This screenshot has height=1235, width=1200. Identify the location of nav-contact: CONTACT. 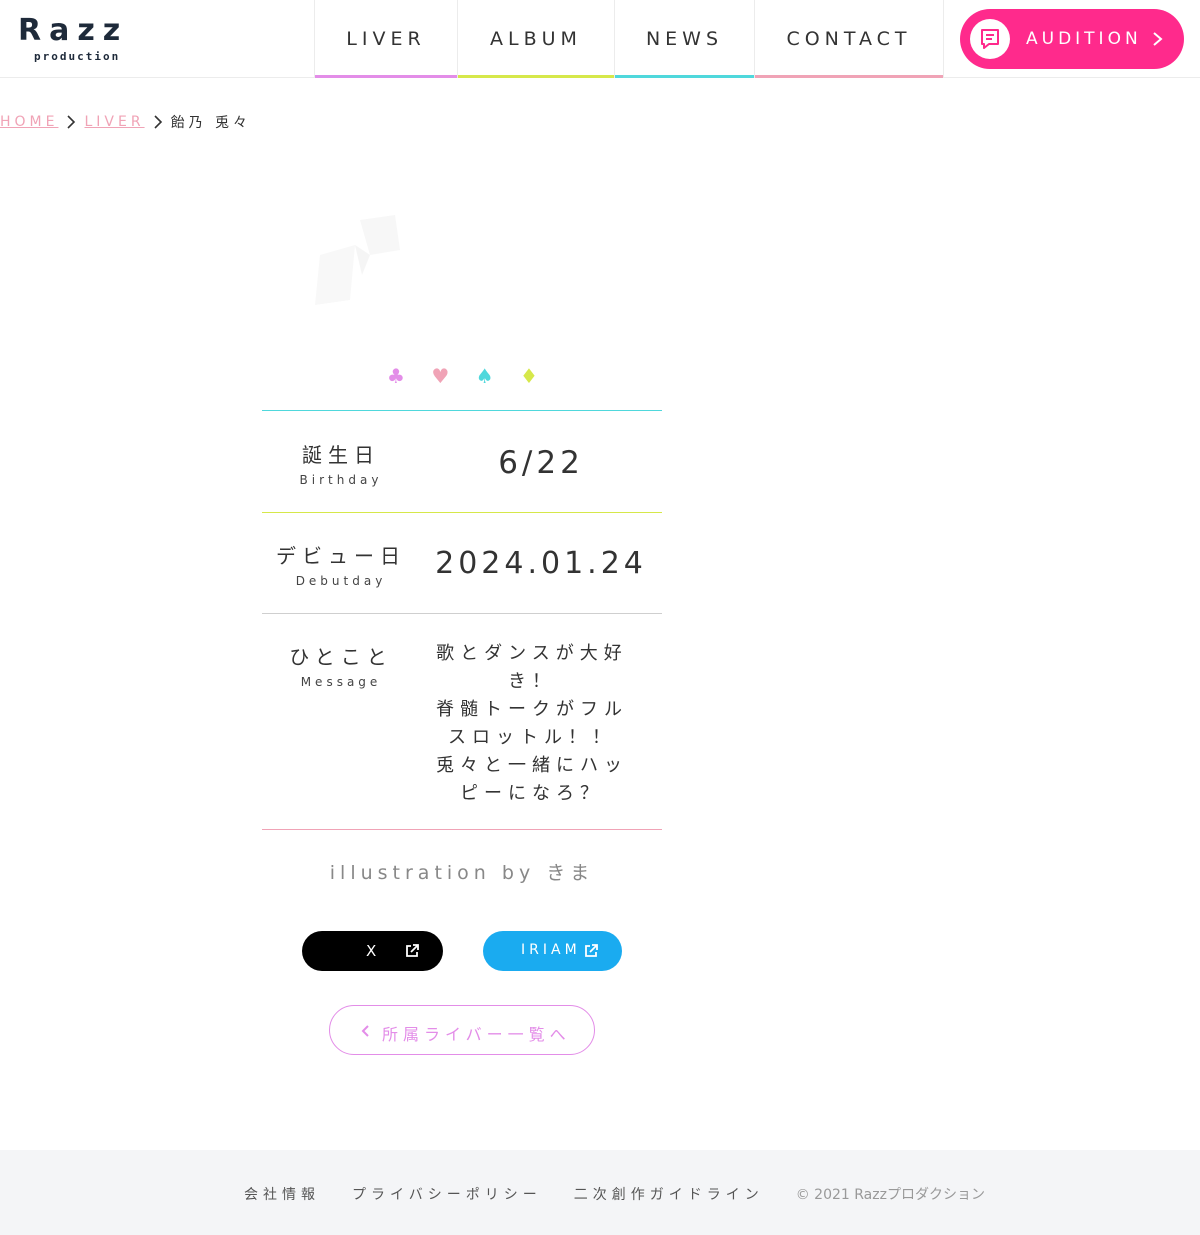
(849, 39).